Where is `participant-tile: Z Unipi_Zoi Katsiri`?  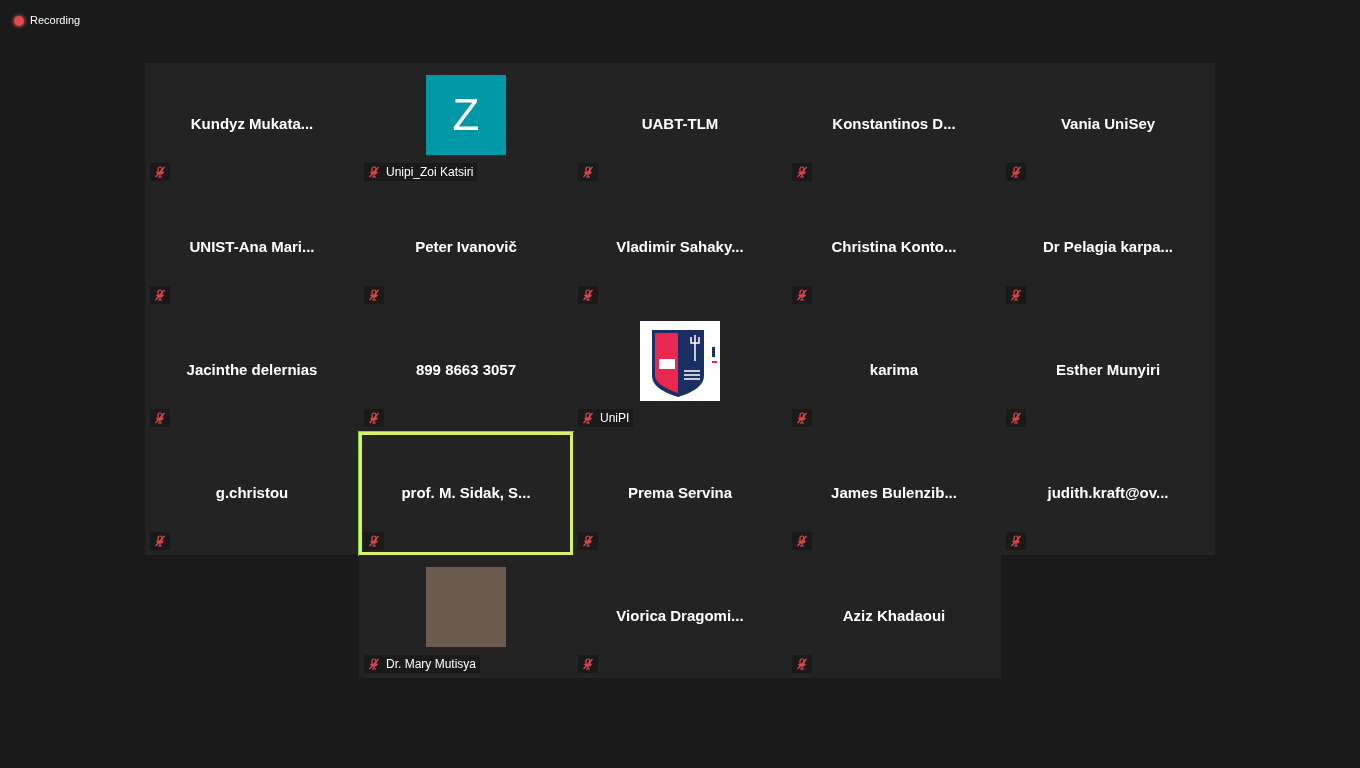
participant-tile: Z Unipi_Zoi Katsiri is located at coordinates (466, 124).